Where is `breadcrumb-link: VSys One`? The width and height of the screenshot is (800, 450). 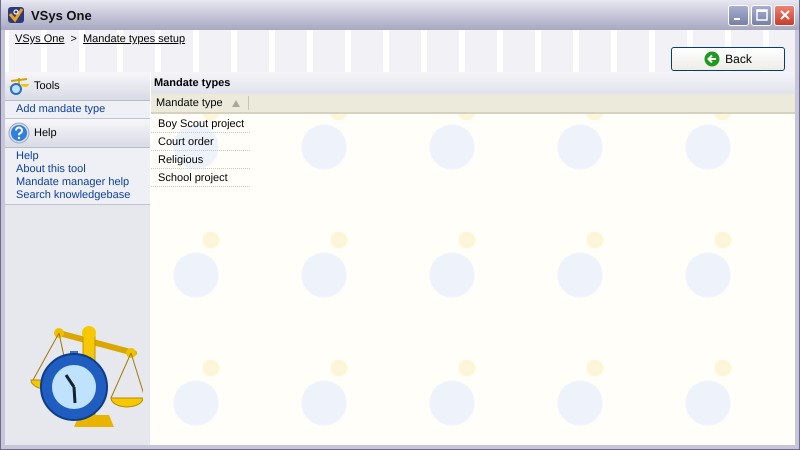
breadcrumb-link: VSys One is located at coordinates (40, 39).